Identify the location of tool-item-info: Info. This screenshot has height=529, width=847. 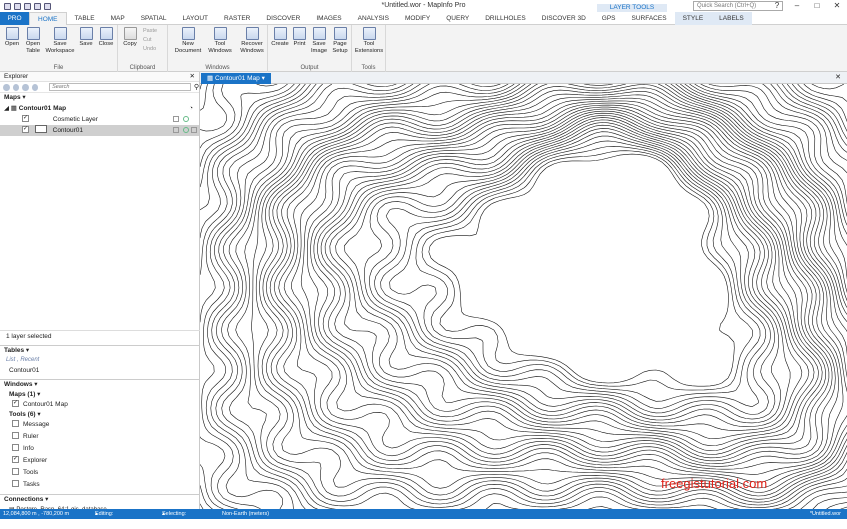
(100, 449).